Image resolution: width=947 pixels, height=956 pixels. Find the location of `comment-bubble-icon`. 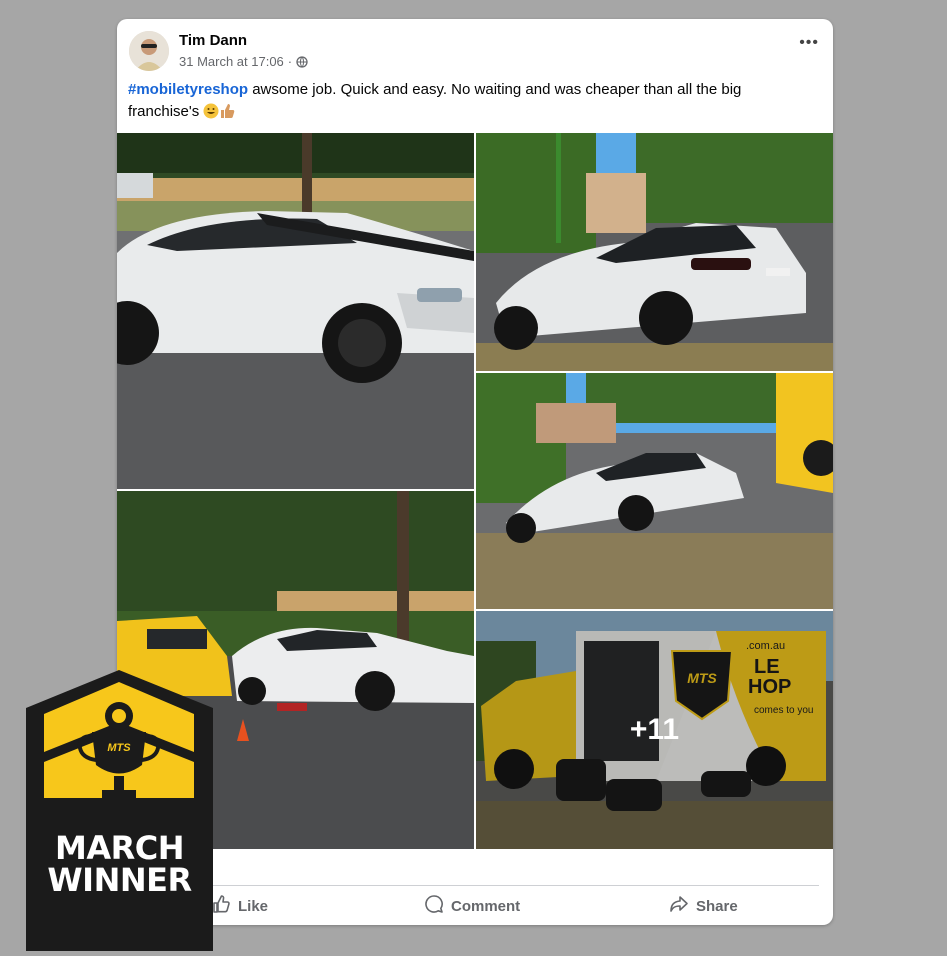

comment-bubble-icon is located at coordinates (434, 906).